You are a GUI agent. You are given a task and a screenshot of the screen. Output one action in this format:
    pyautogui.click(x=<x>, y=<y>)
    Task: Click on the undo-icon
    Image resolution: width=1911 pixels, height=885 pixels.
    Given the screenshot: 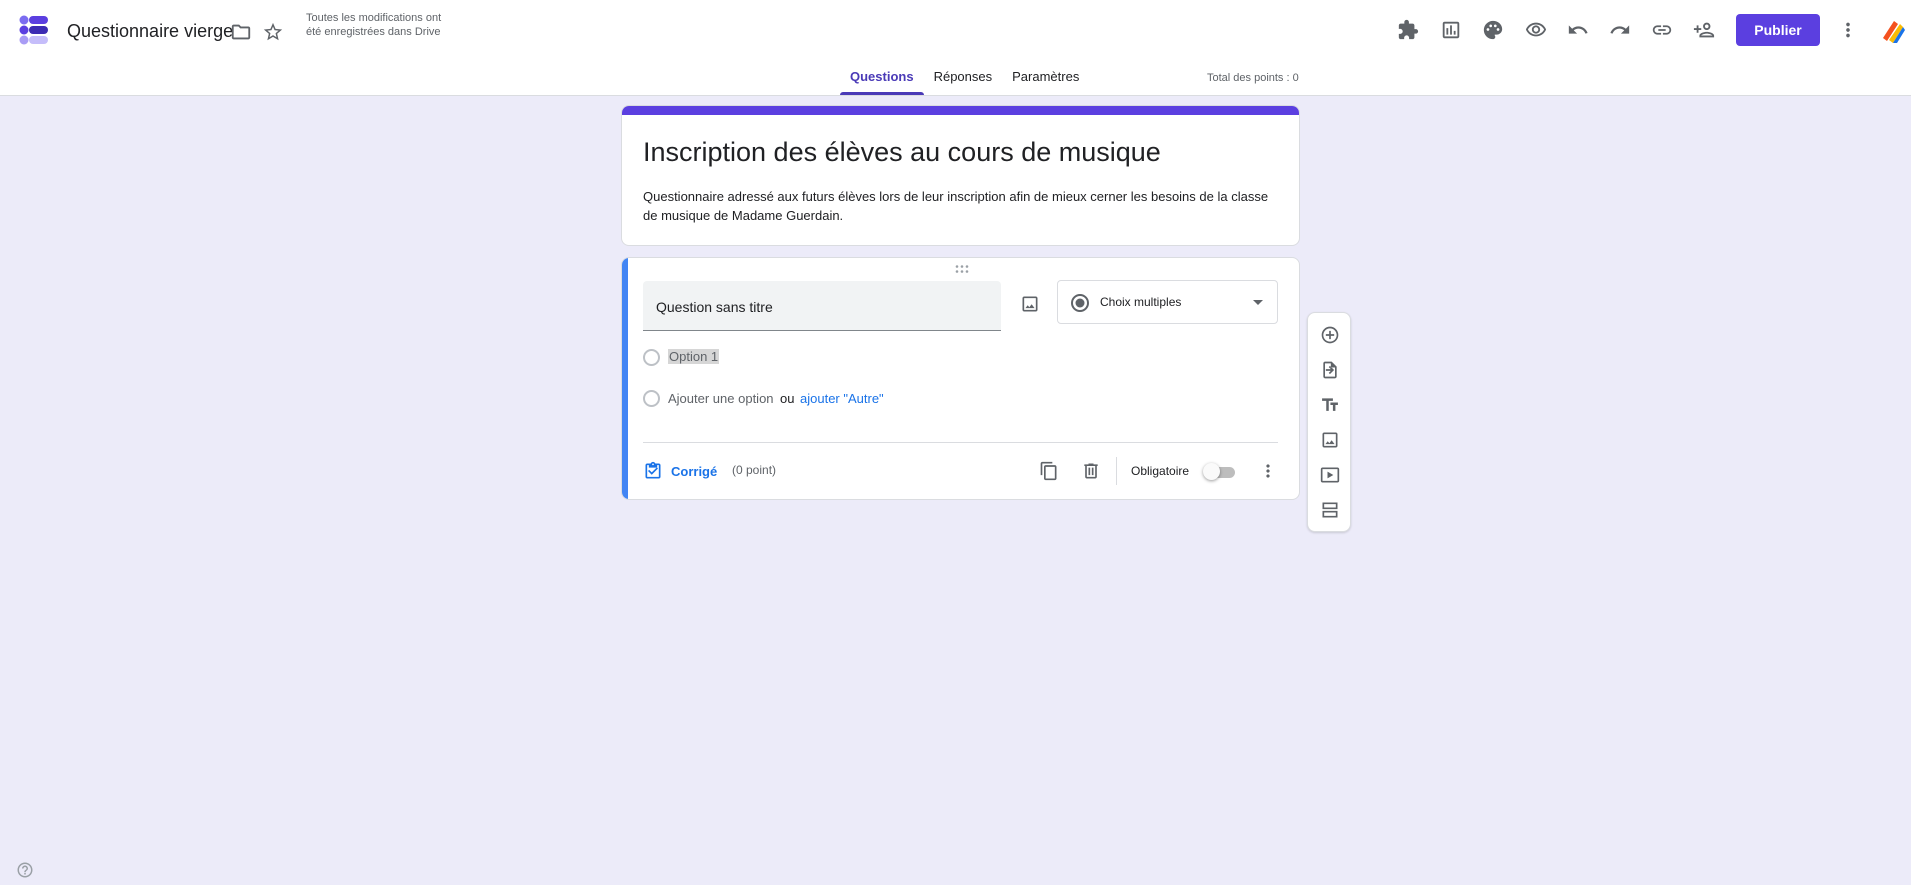 What is the action you would take?
    pyautogui.click(x=1578, y=30)
    